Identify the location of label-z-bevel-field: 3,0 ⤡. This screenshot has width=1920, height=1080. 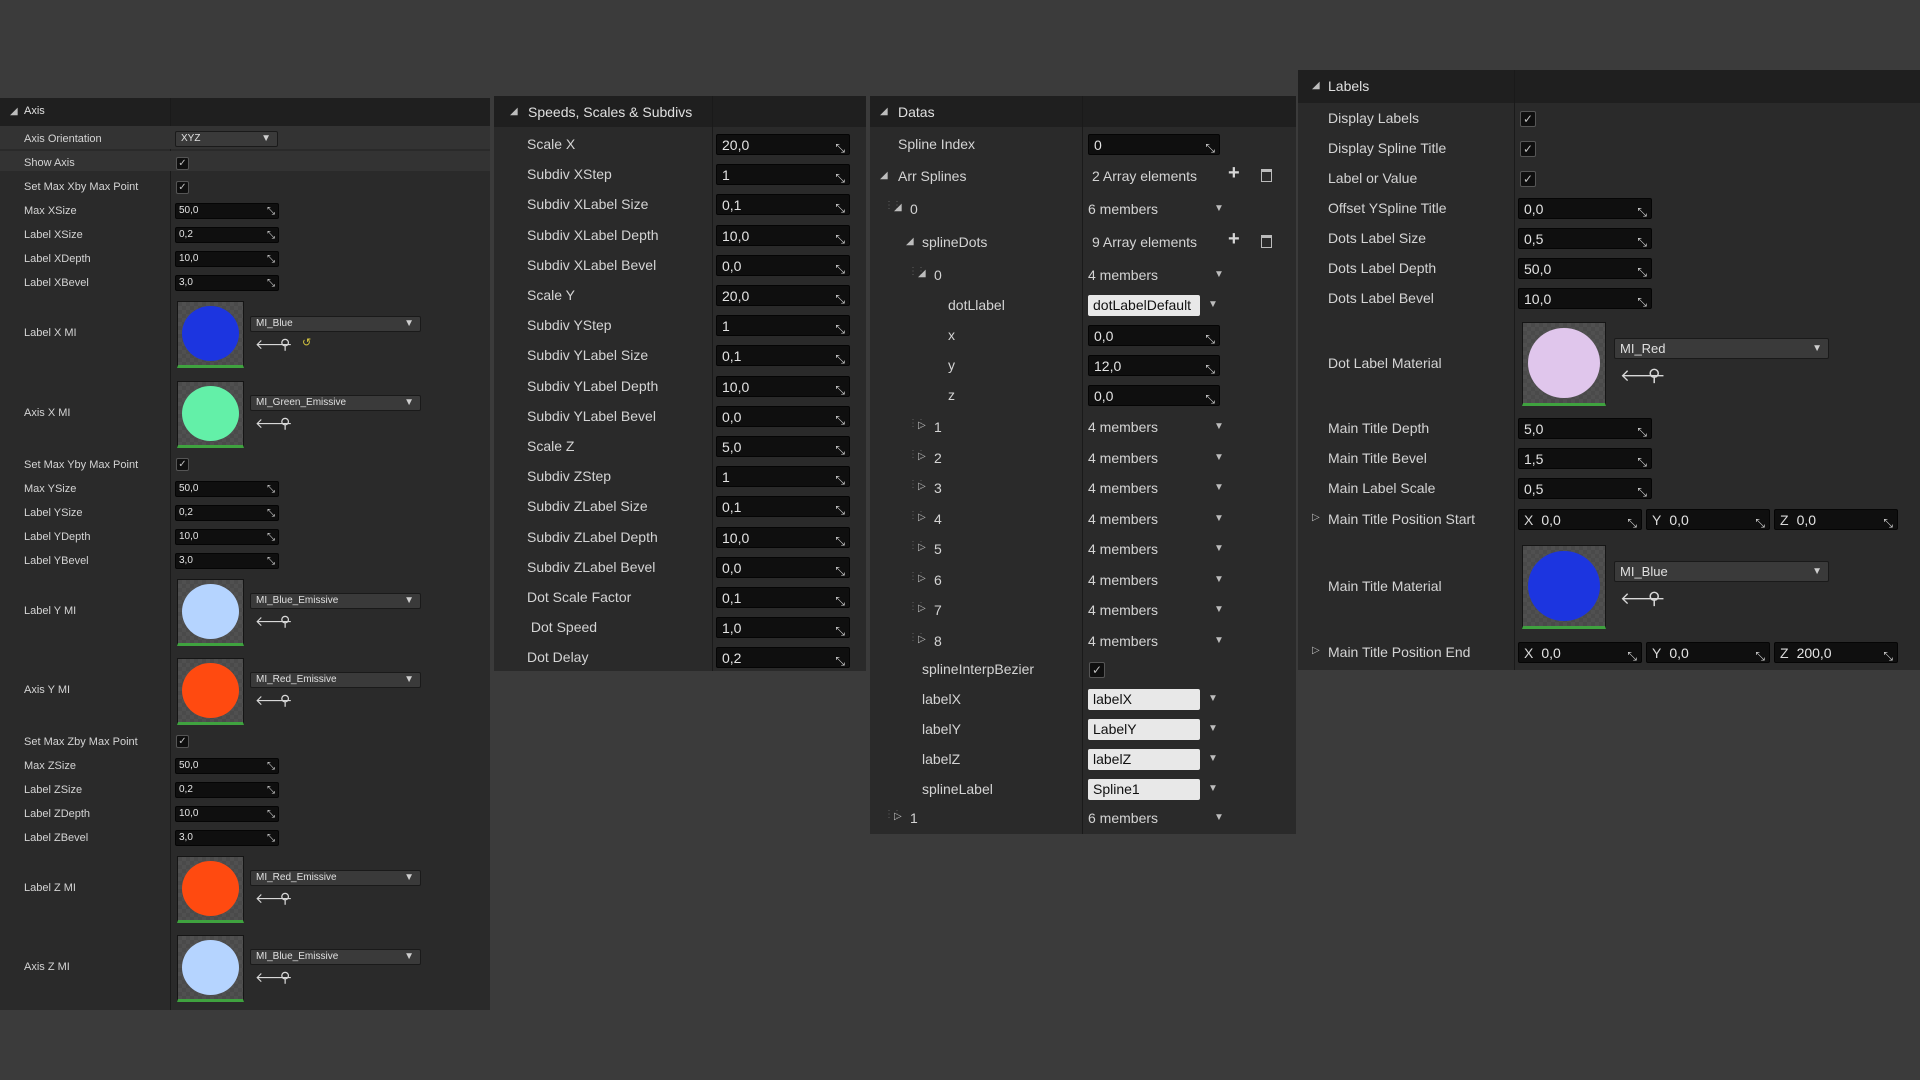
(227, 838).